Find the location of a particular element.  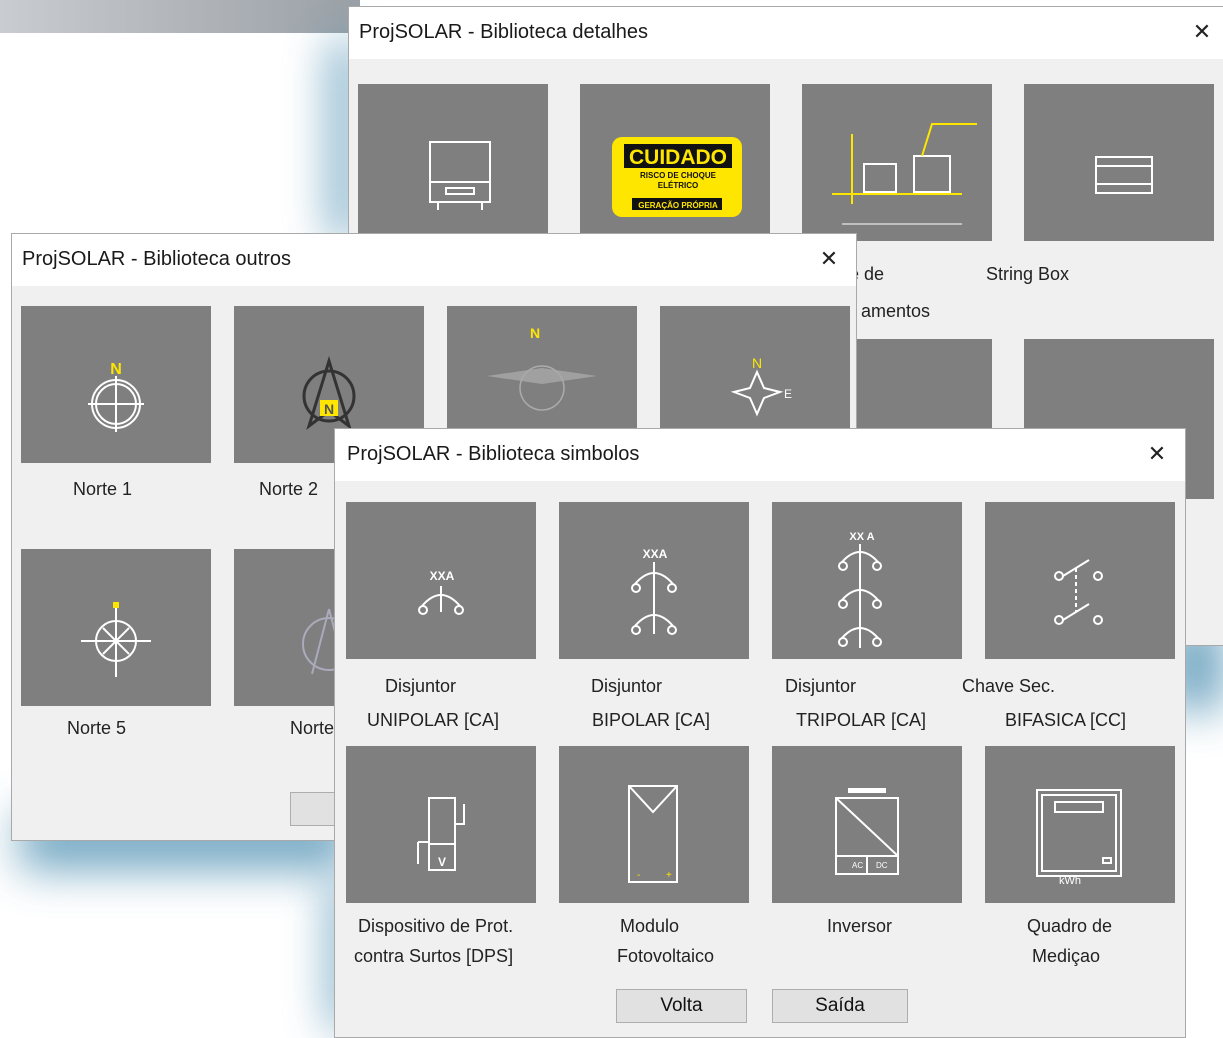

dps-symbol: V is located at coordinates (442, 862).